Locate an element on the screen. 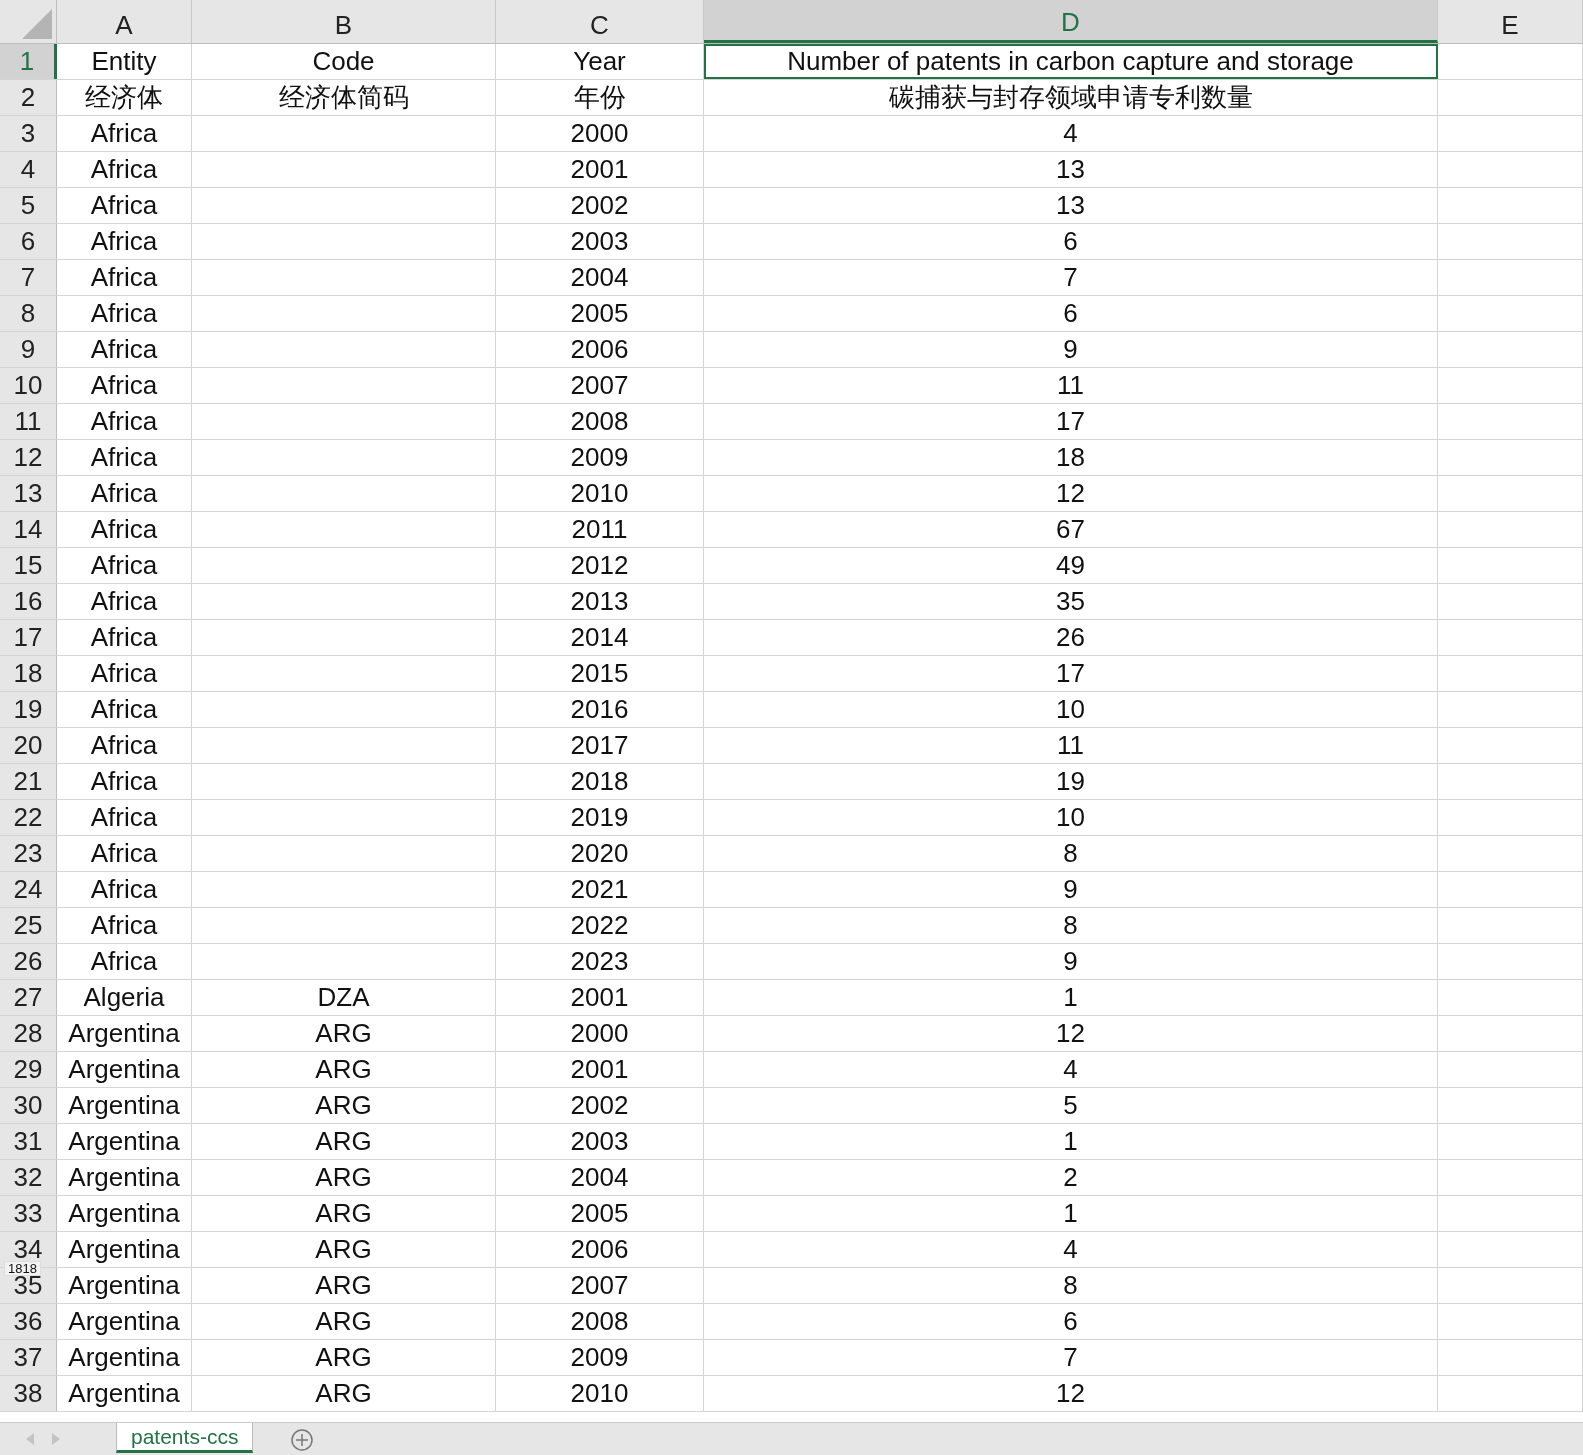 This screenshot has height=1455, width=1583. table-cell: 年份 is located at coordinates (600, 97).